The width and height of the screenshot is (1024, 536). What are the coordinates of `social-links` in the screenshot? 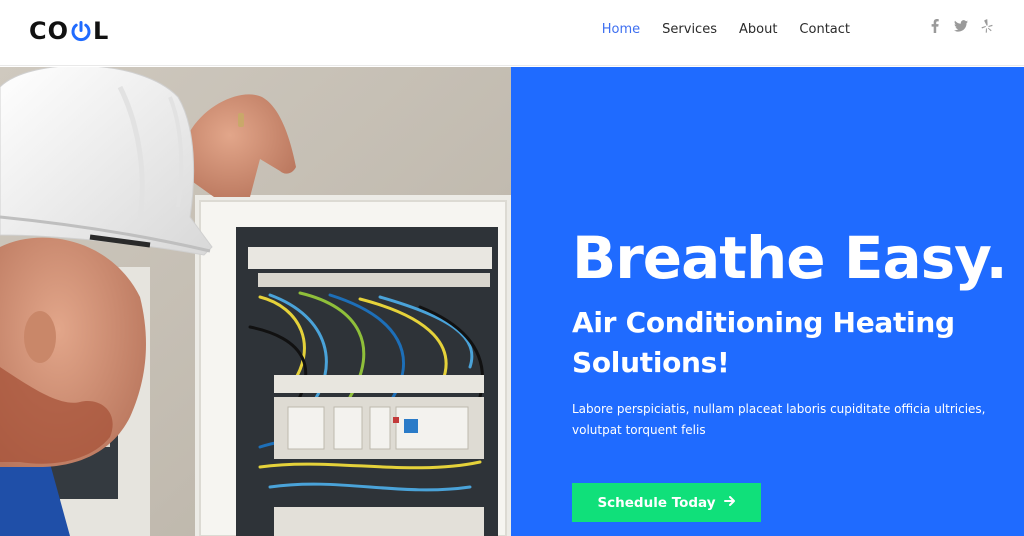 It's located at (961, 26).